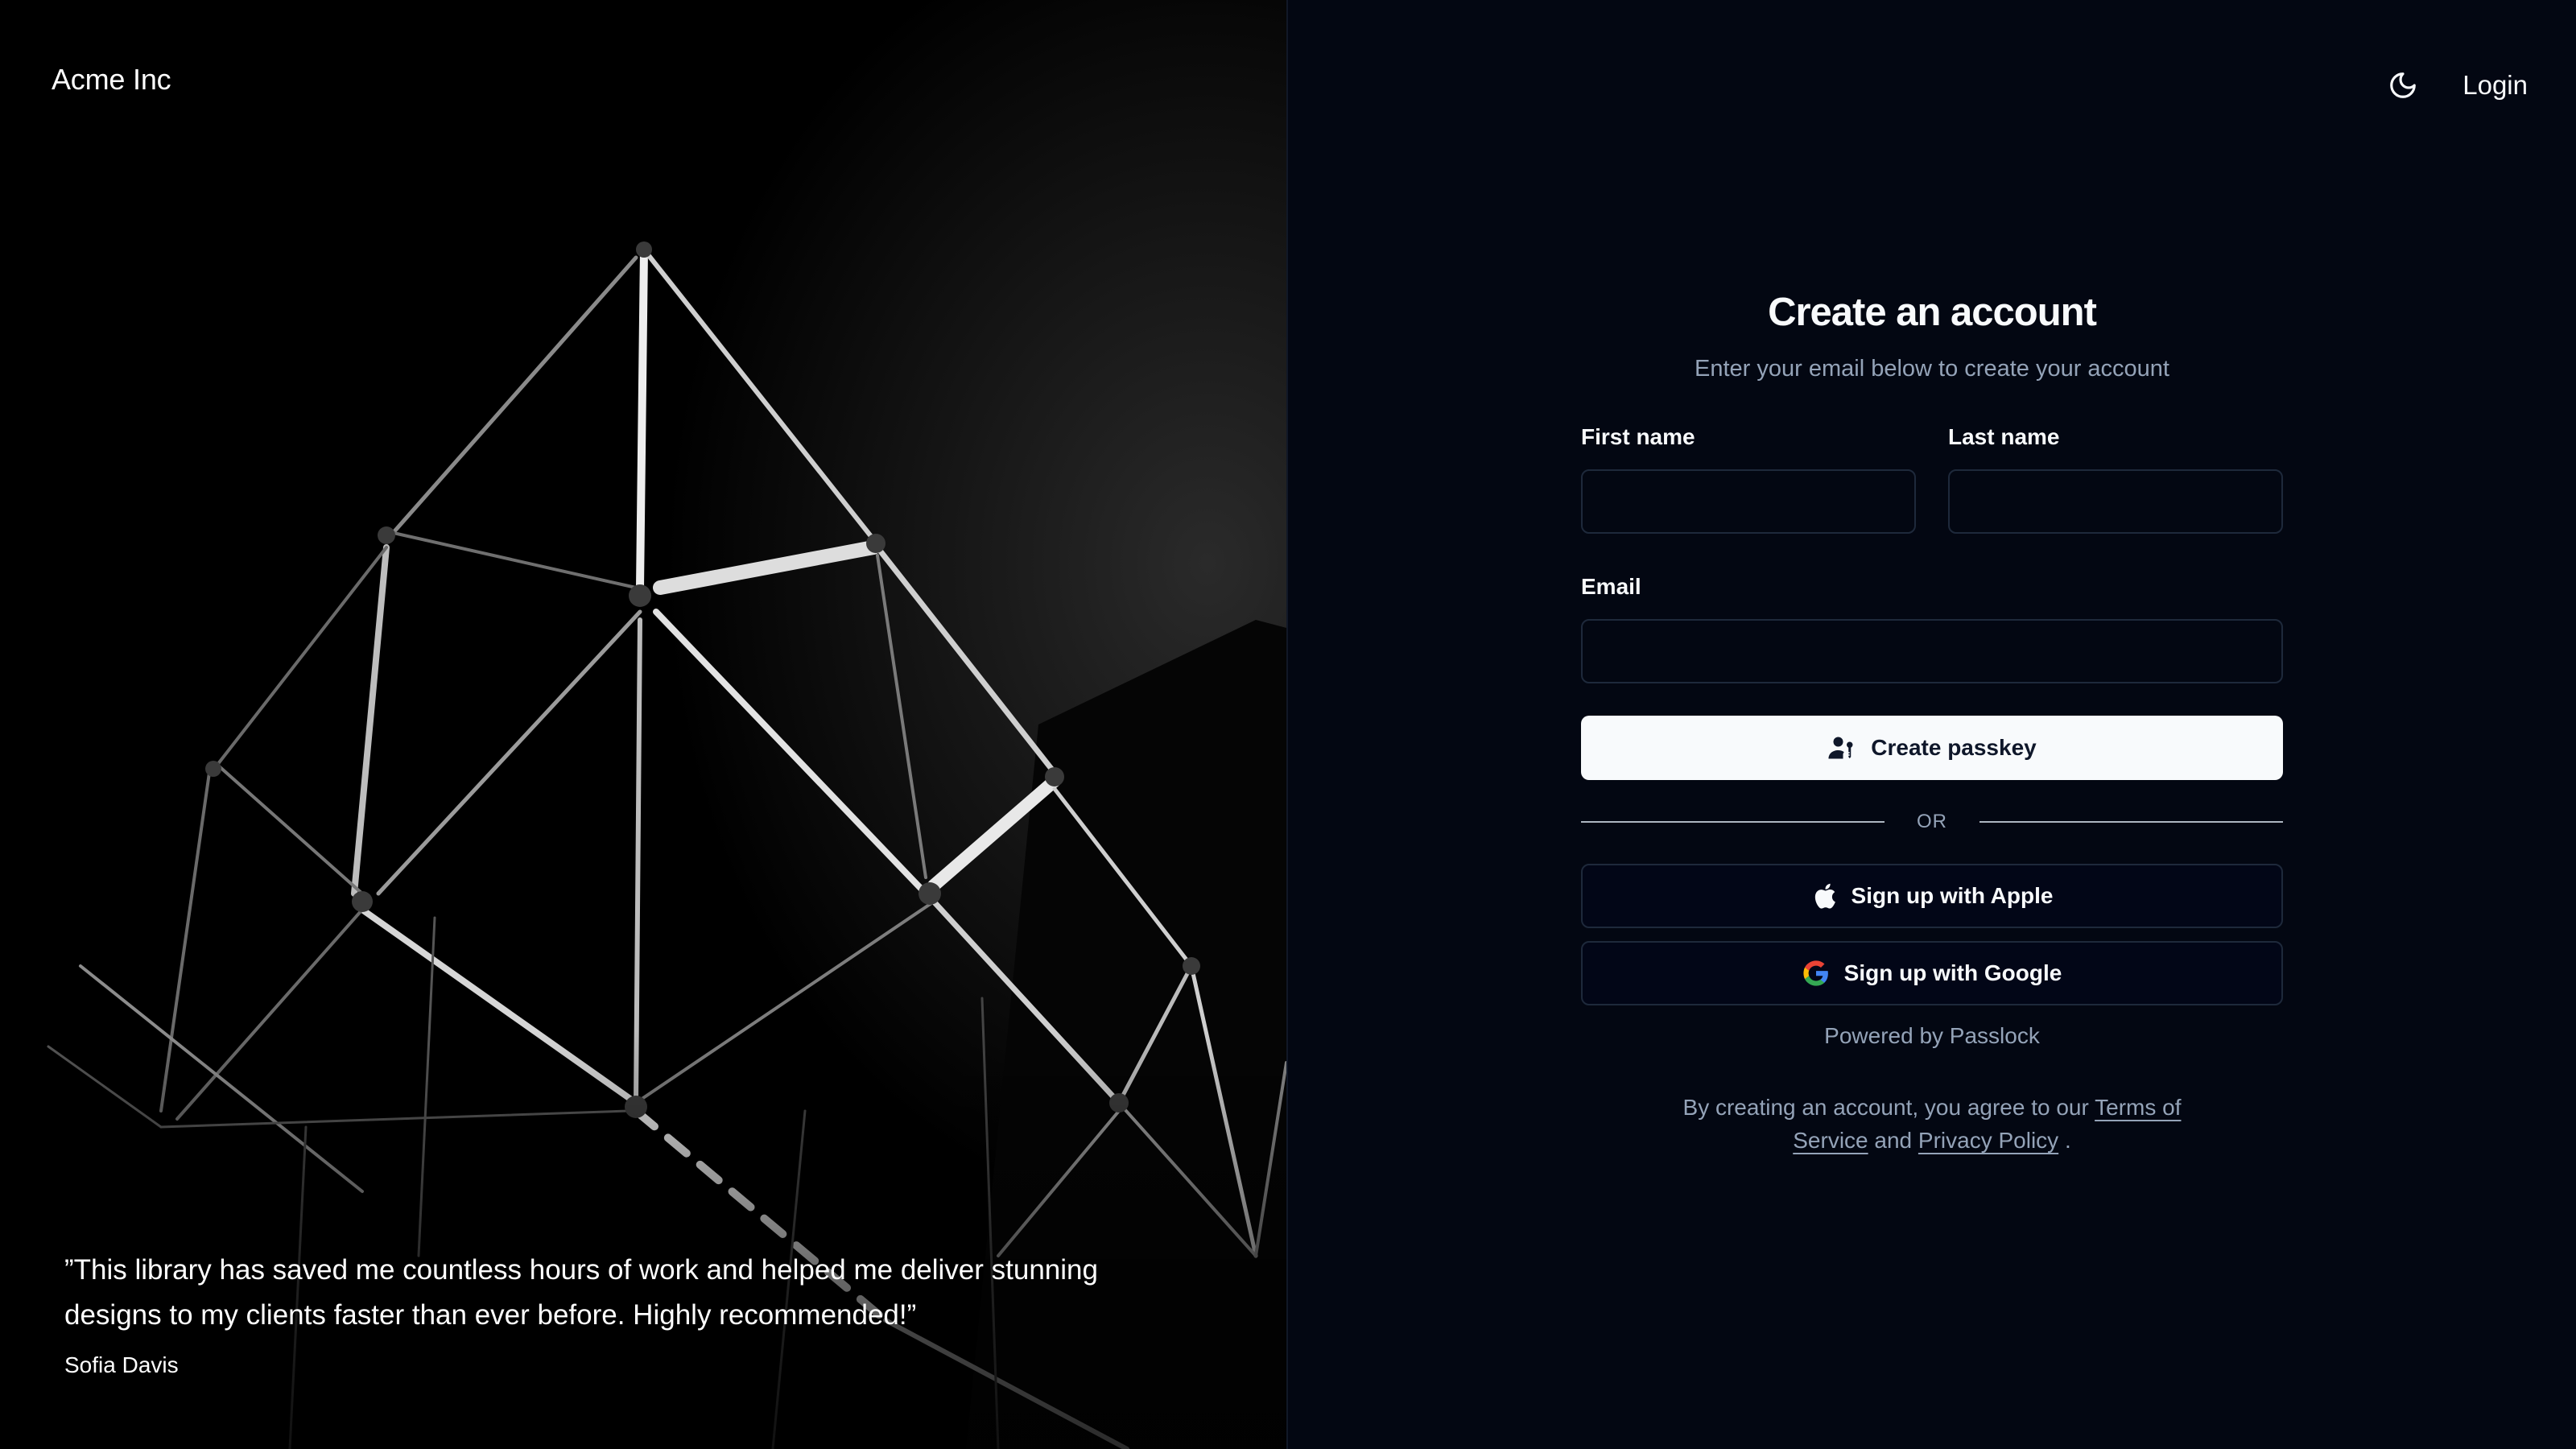 This screenshot has height=1449, width=2576. Describe the element at coordinates (1933, 312) in the screenshot. I see `form-title: Create an account` at that location.